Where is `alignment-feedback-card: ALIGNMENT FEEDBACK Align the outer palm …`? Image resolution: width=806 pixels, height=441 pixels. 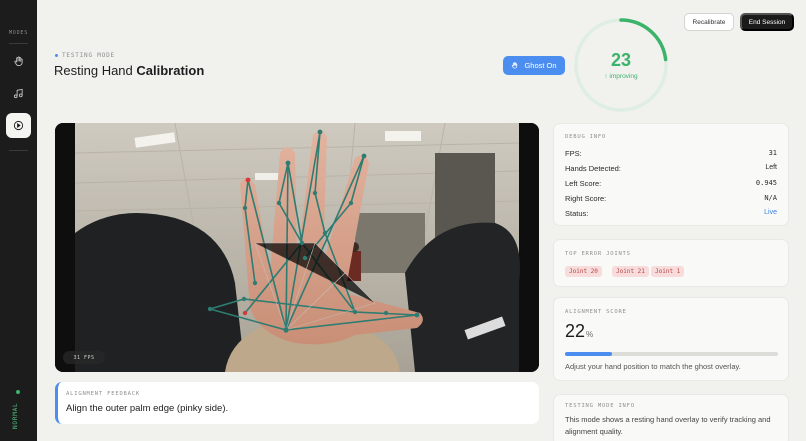
alignment-feedback-card: ALIGNMENT FEEDBACK Align the outer palm … is located at coordinates (297, 403).